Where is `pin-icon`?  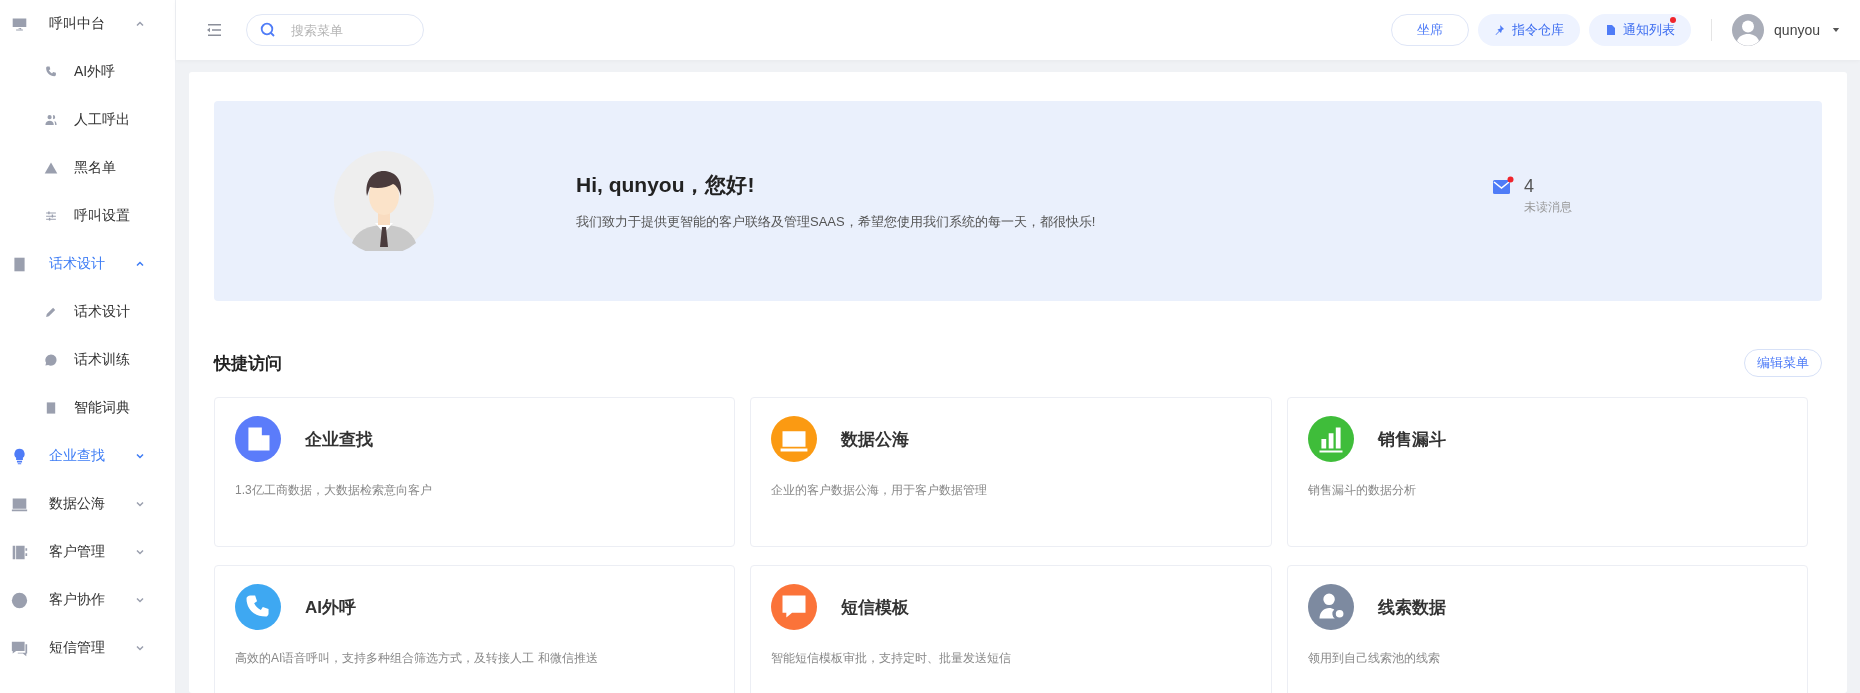 pin-icon is located at coordinates (1500, 30).